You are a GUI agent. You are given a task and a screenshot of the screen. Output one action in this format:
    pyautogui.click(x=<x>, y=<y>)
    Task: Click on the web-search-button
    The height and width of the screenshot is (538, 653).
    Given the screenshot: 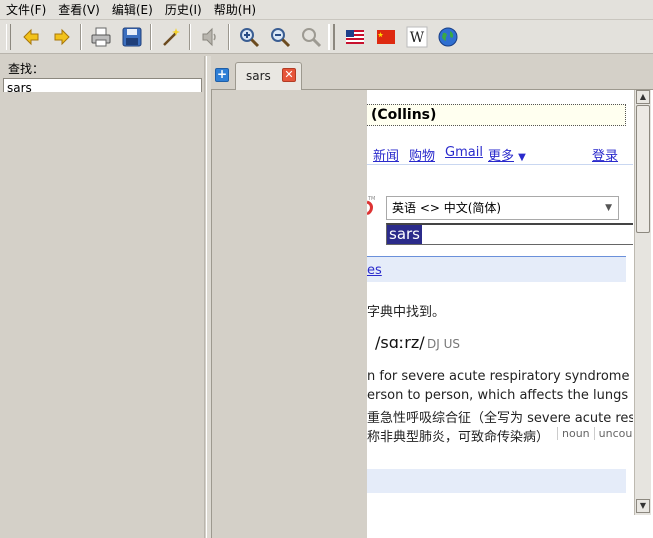 What is the action you would take?
    pyautogui.click(x=447, y=37)
    